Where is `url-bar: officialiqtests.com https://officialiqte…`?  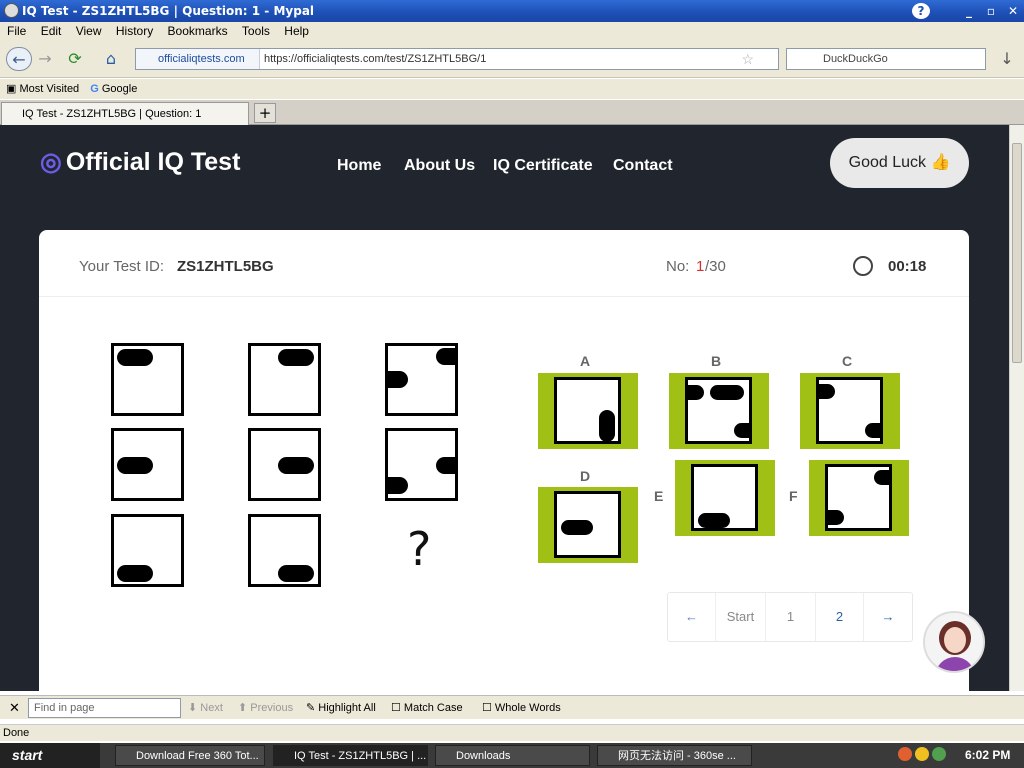 url-bar: officialiqtests.com https://officialiqte… is located at coordinates (457, 59).